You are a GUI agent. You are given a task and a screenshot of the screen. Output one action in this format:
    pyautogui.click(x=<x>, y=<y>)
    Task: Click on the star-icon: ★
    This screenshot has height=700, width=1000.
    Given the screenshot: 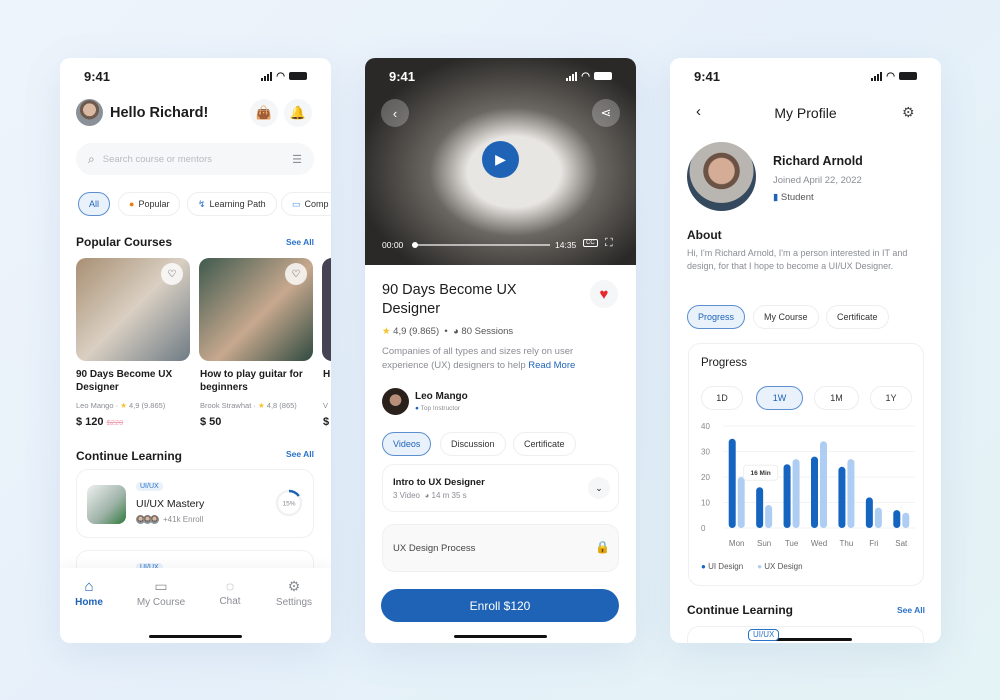 What is the action you would take?
    pyautogui.click(x=386, y=331)
    